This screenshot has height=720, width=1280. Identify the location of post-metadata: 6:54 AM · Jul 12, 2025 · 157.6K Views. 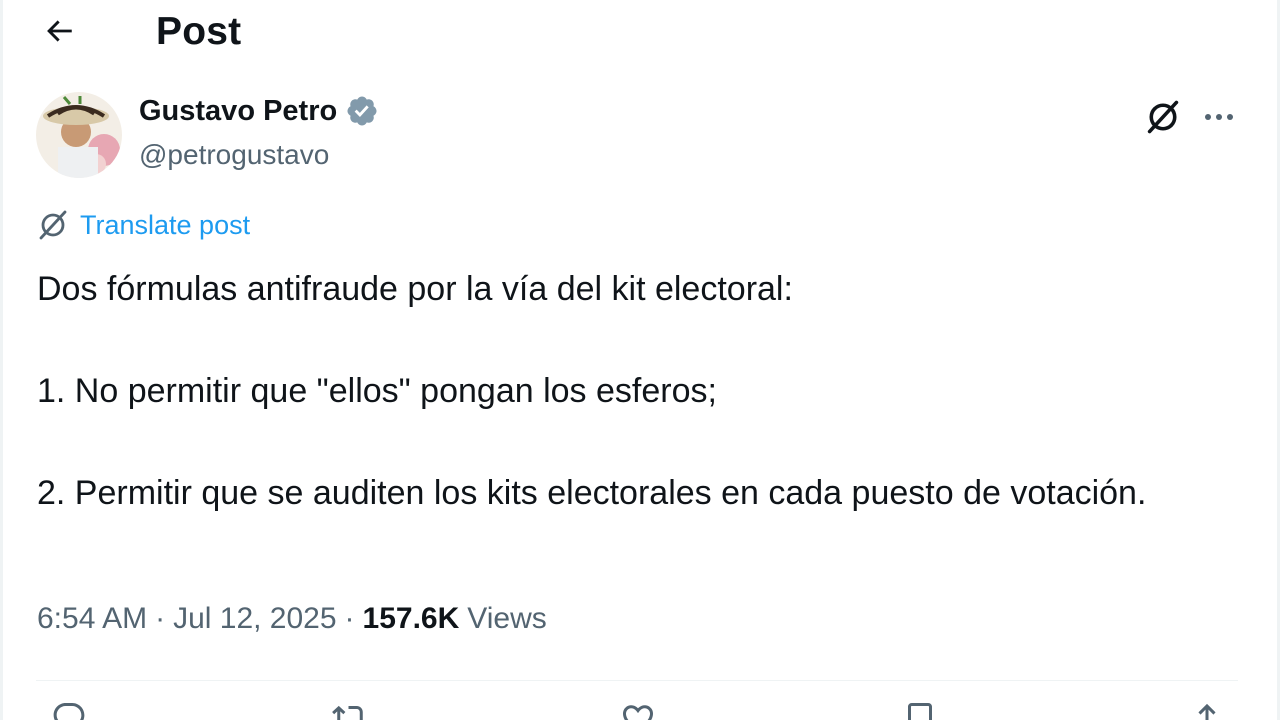
(292, 619).